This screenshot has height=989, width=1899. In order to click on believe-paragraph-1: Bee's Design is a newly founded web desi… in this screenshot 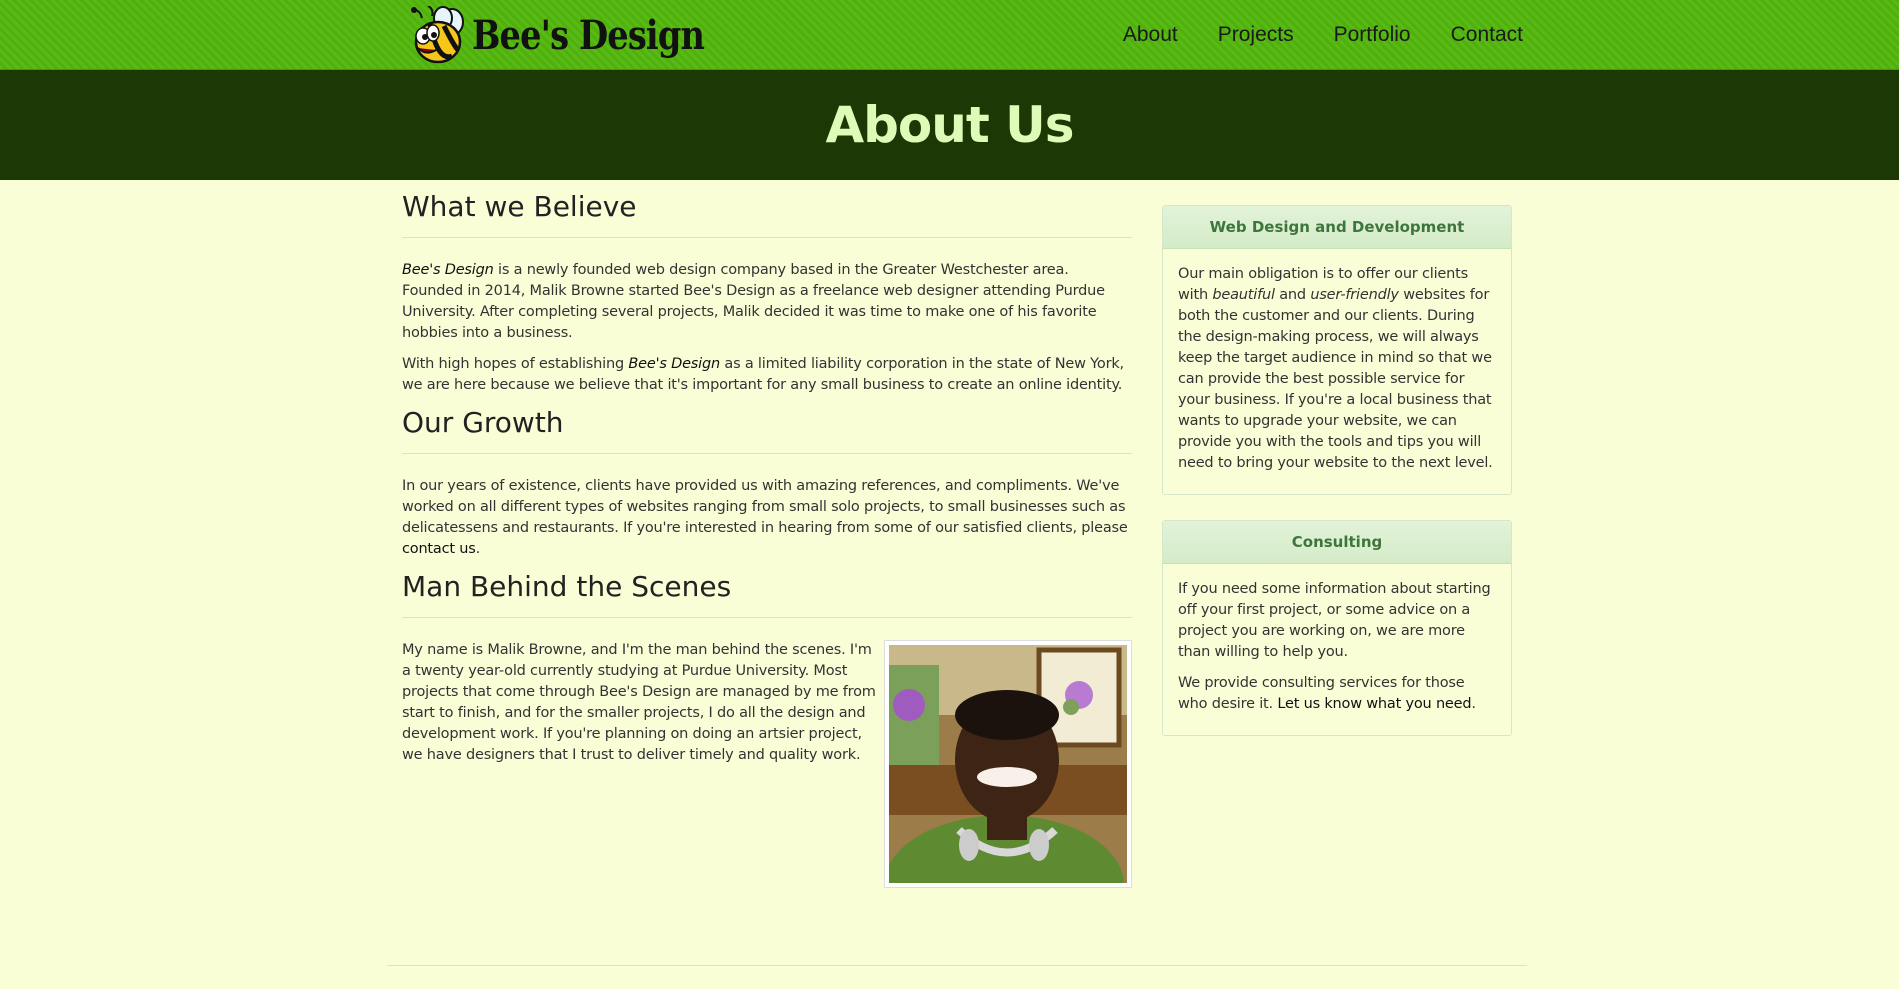, I will do `click(767, 302)`.